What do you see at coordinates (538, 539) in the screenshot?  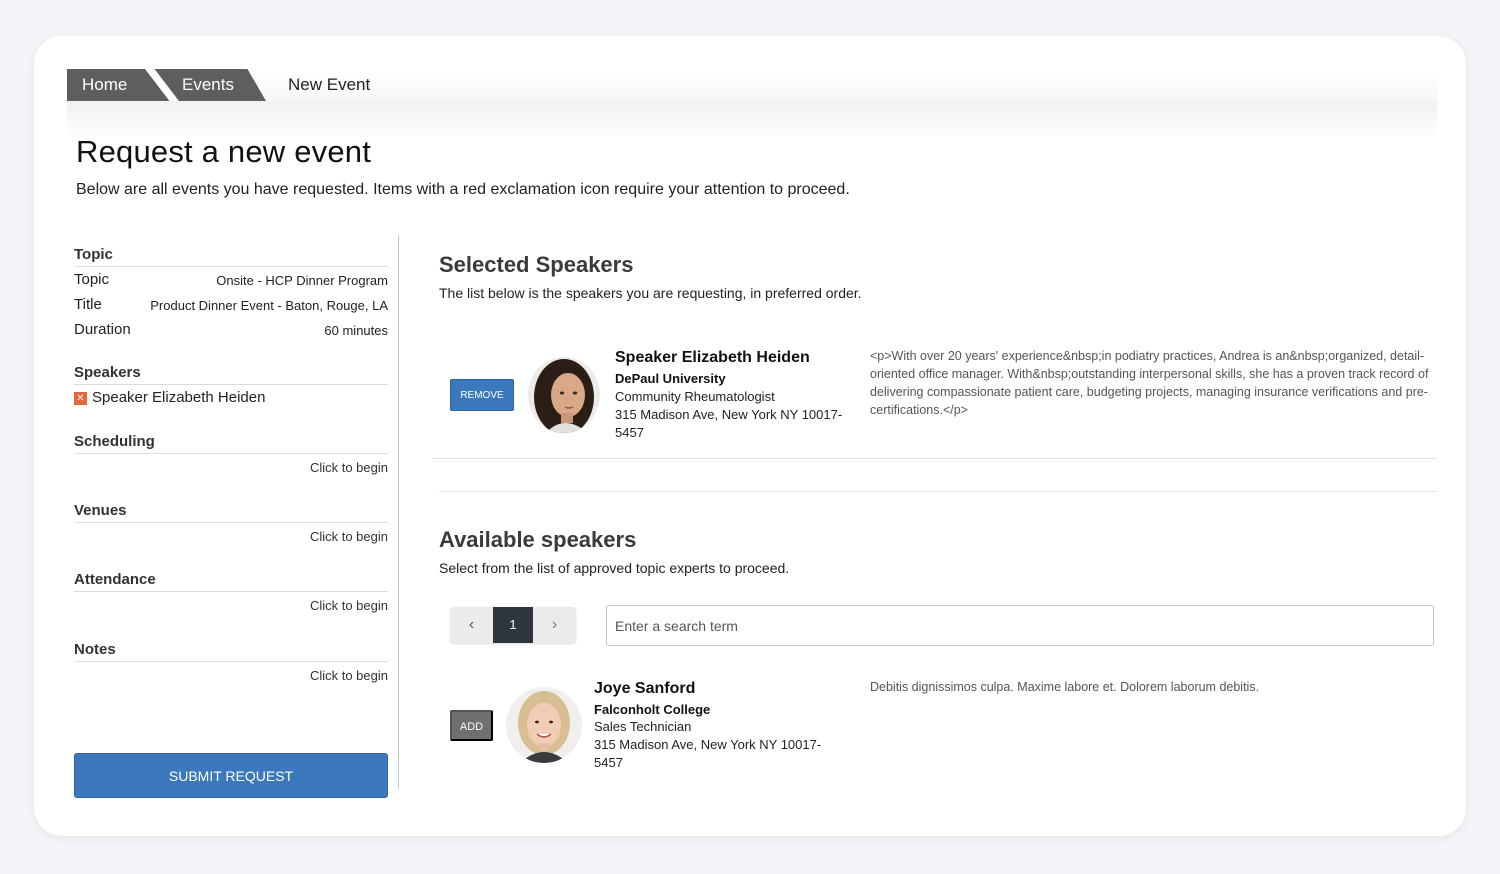 I see `available-speakers-title: Available speakers` at bounding box center [538, 539].